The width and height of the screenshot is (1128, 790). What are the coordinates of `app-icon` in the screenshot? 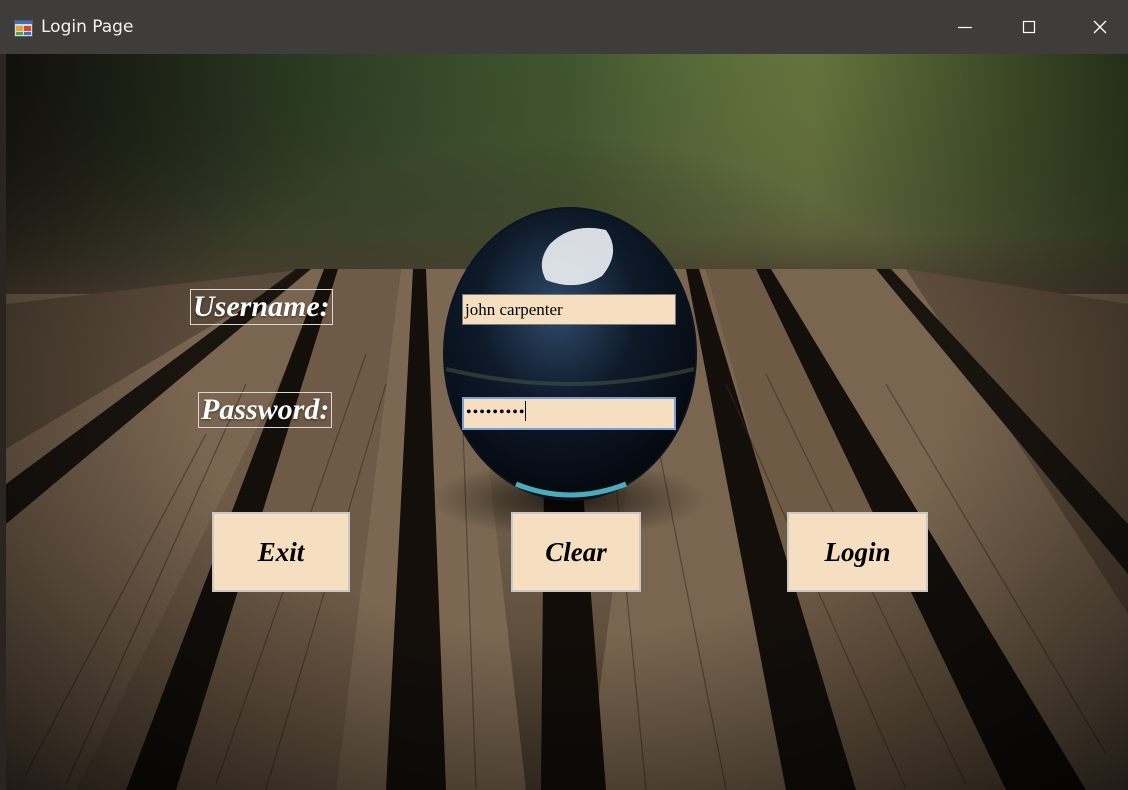 It's located at (23, 28).